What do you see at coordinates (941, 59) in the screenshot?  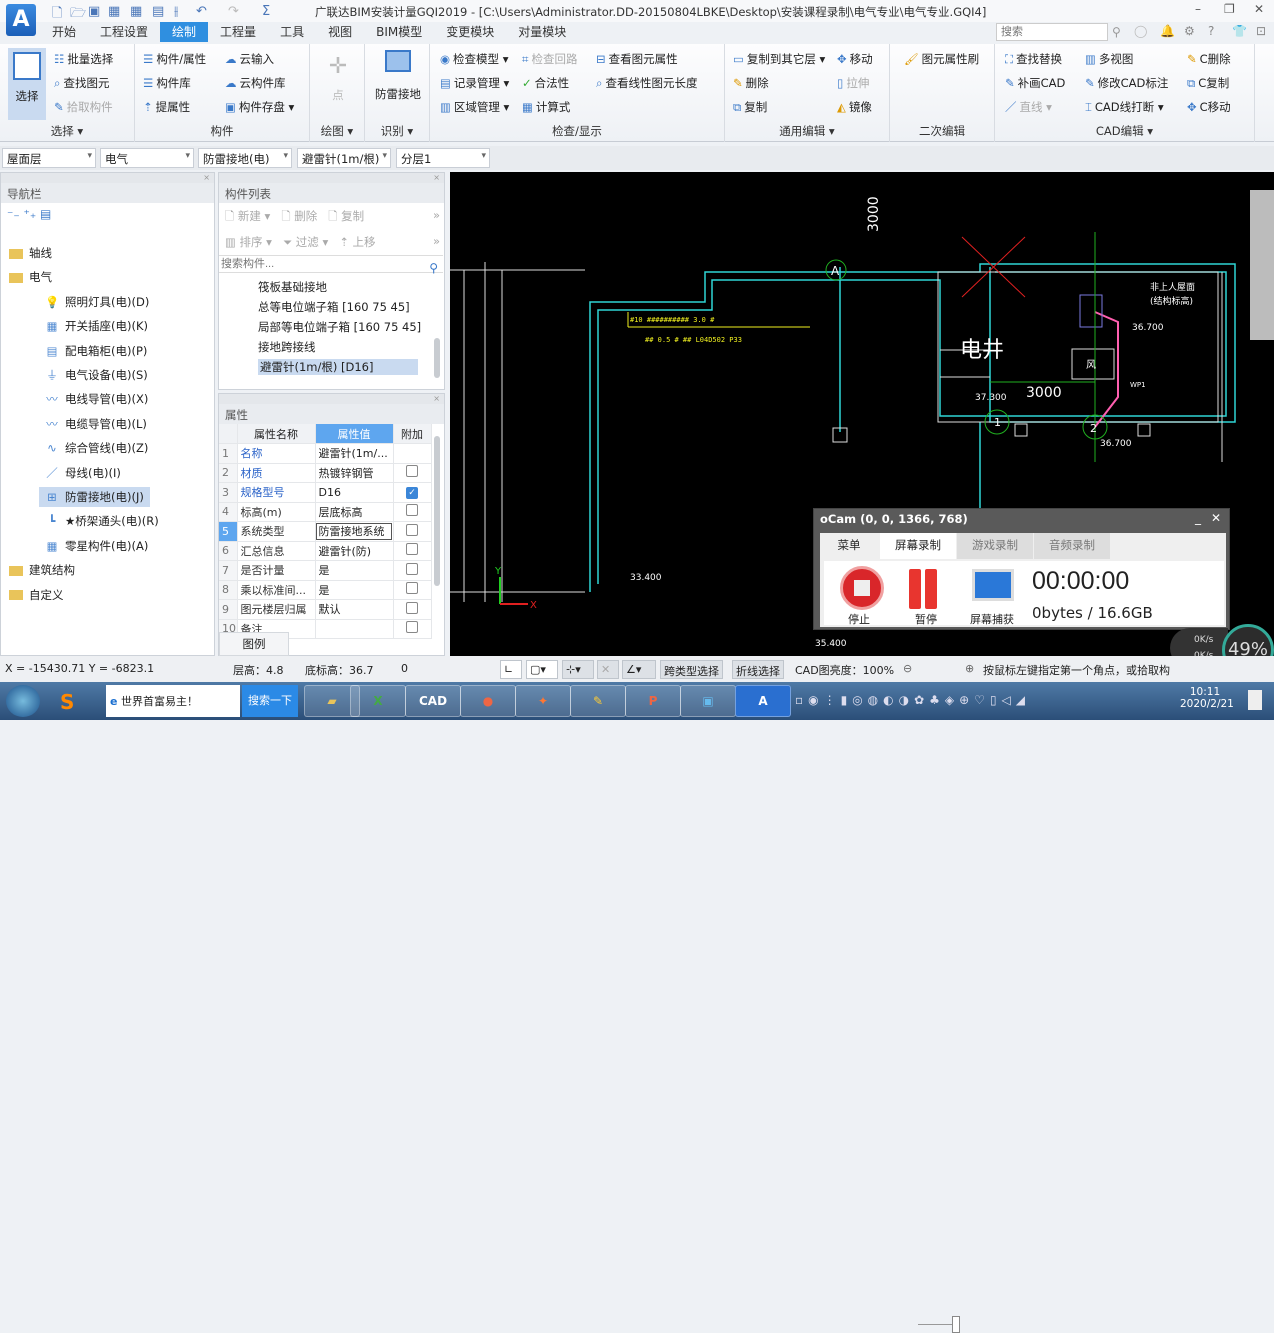 I see `format-painter-button: 🖌 图元属性刷` at bounding box center [941, 59].